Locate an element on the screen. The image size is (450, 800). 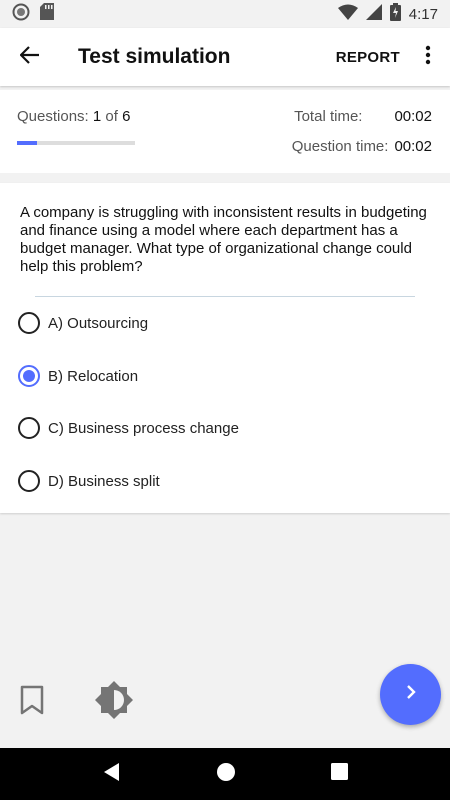
next-question-button is located at coordinates (410, 694).